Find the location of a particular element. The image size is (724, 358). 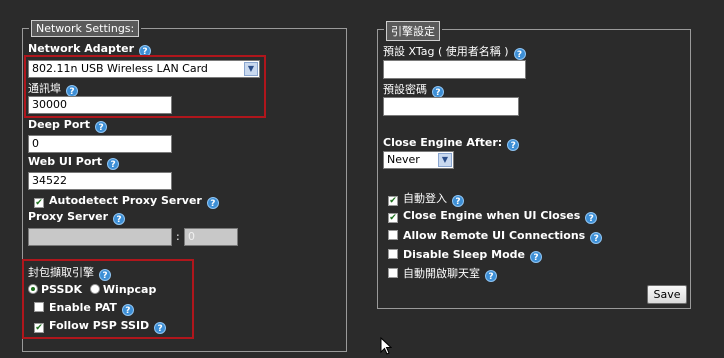

password-label: 預設密碼? is located at coordinates (413, 89).